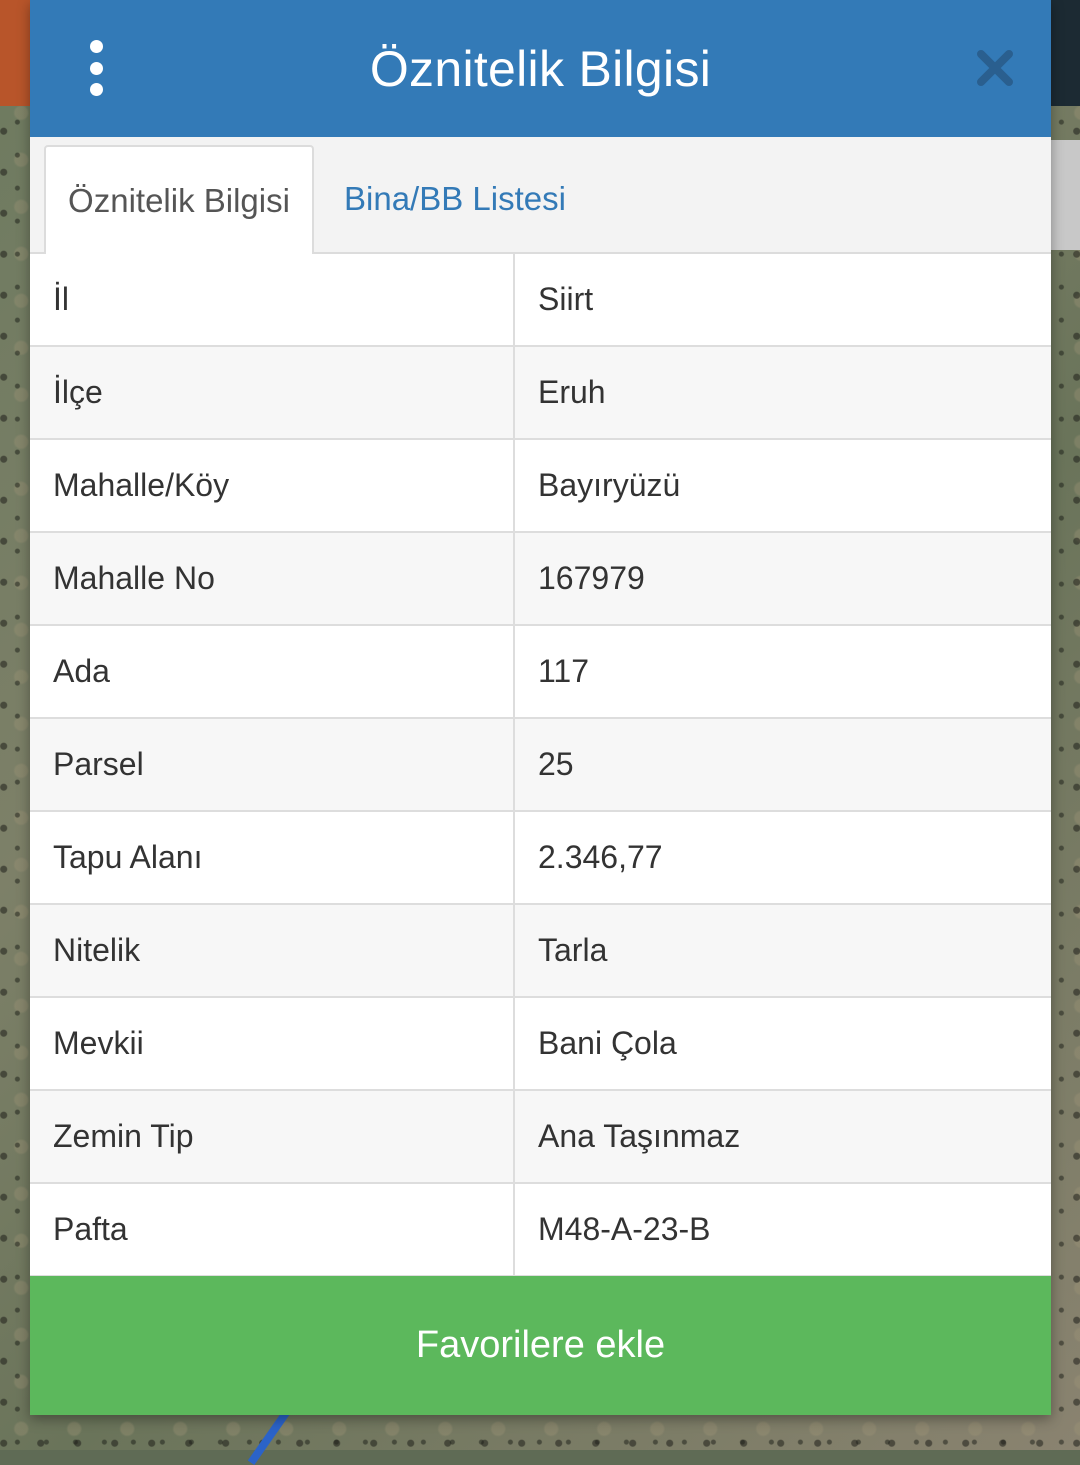  I want to click on add-to-favorites-button: Favorilere ekle, so click(540, 1345).